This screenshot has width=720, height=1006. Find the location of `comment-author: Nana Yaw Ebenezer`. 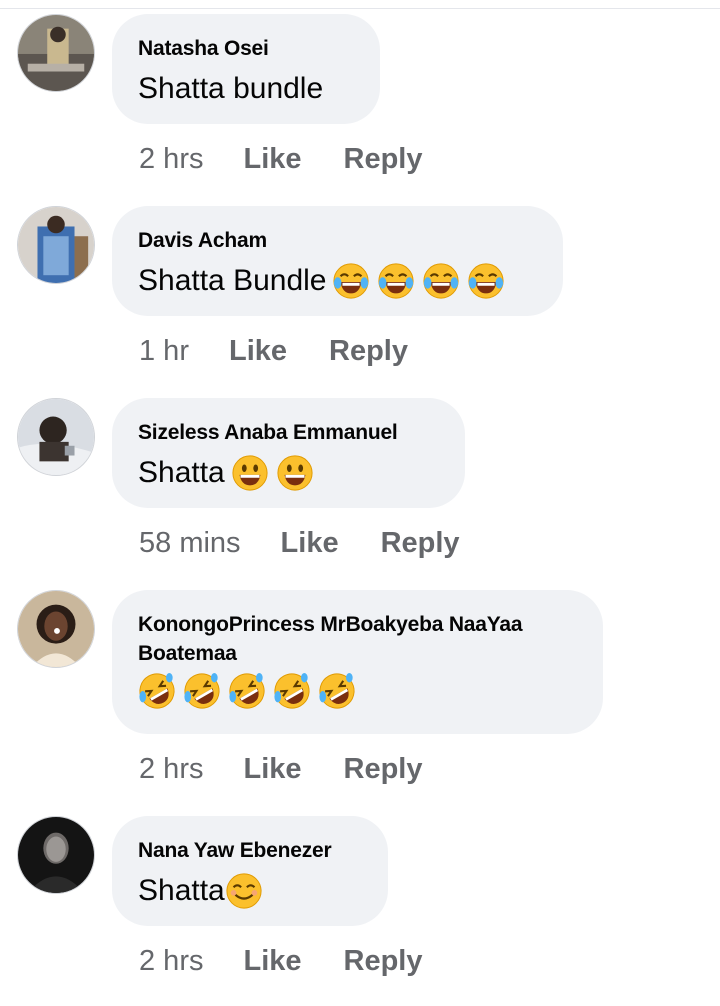

comment-author: Nana Yaw Ebenezer is located at coordinates (250, 850).